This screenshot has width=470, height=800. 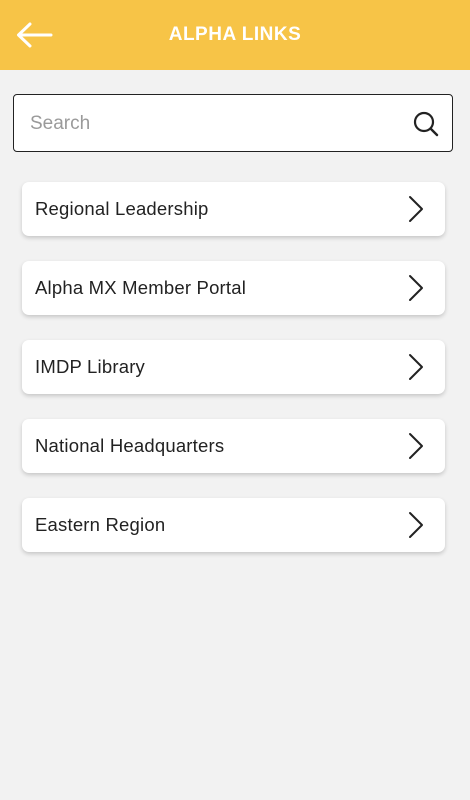 I want to click on list-item-label: National Headquarters, so click(x=130, y=445).